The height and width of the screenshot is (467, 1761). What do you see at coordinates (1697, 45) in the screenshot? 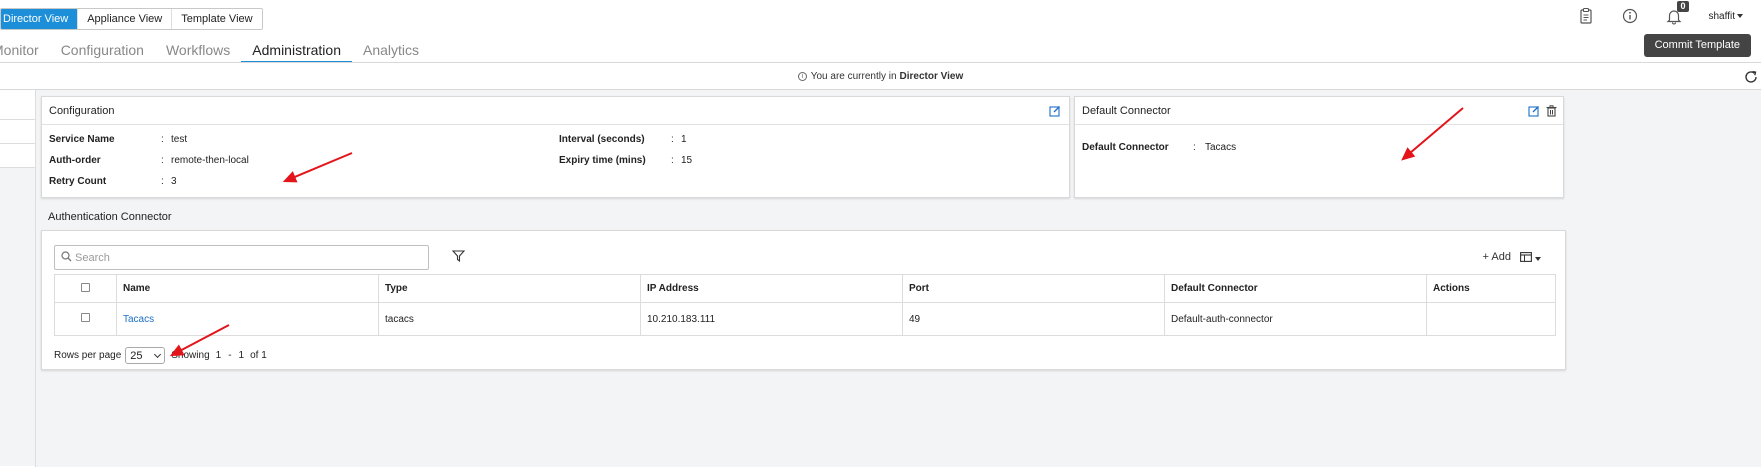
I see `commit-template-button: Commit Template` at bounding box center [1697, 45].